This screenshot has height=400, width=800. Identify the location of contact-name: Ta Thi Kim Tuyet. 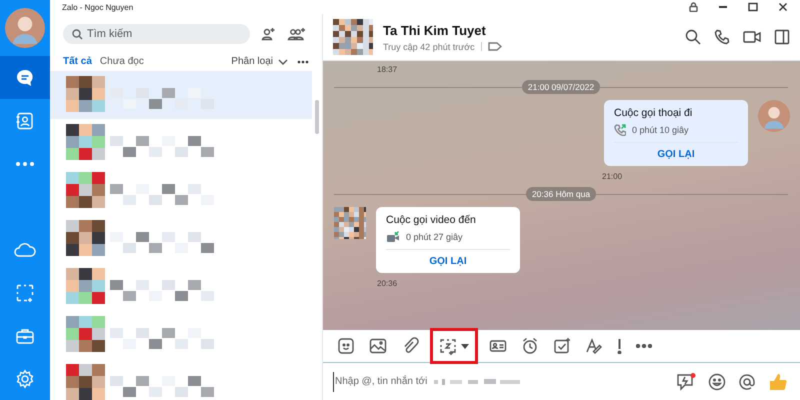
(435, 30).